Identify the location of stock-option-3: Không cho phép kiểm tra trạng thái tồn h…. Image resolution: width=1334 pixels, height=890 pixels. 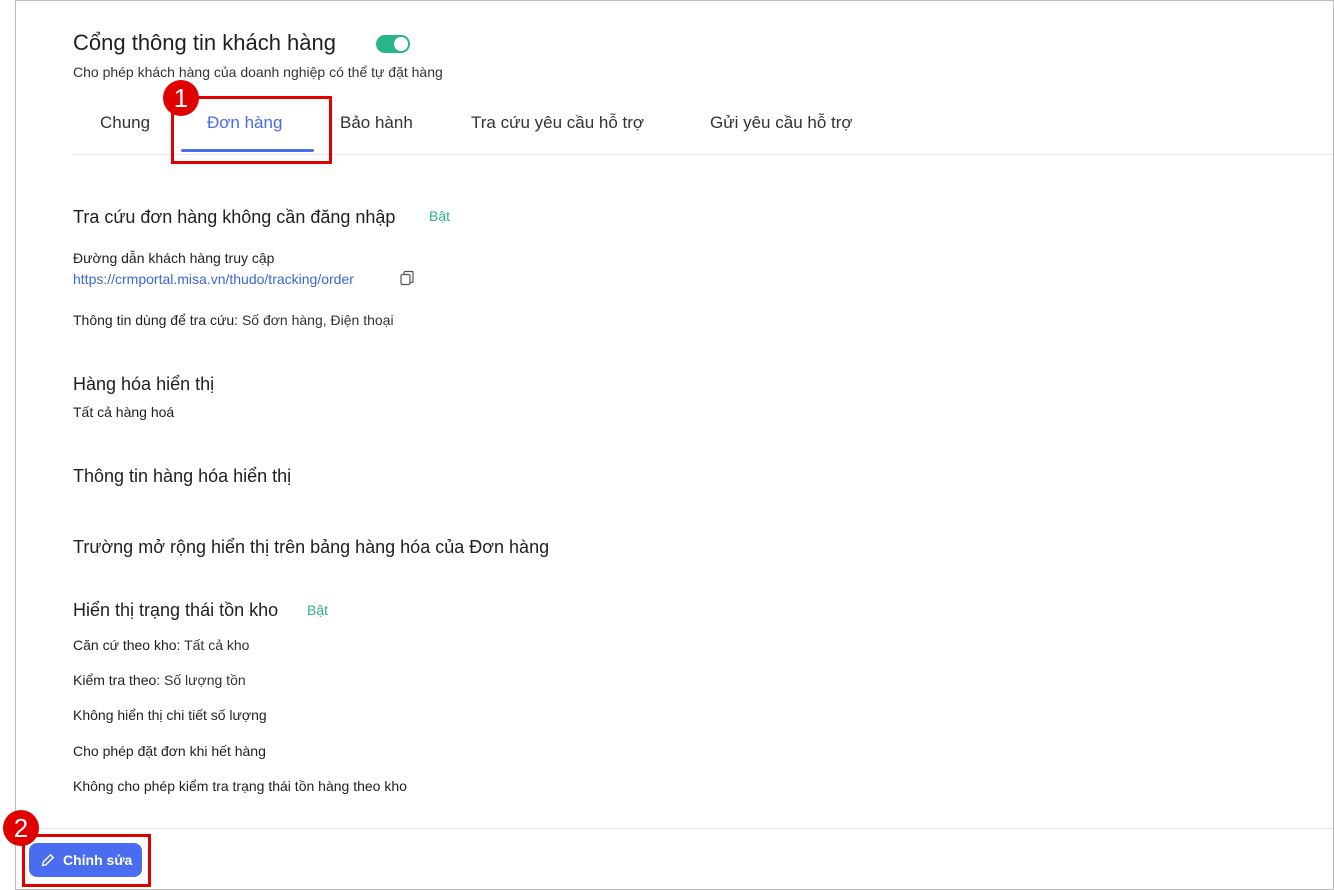
(240, 786).